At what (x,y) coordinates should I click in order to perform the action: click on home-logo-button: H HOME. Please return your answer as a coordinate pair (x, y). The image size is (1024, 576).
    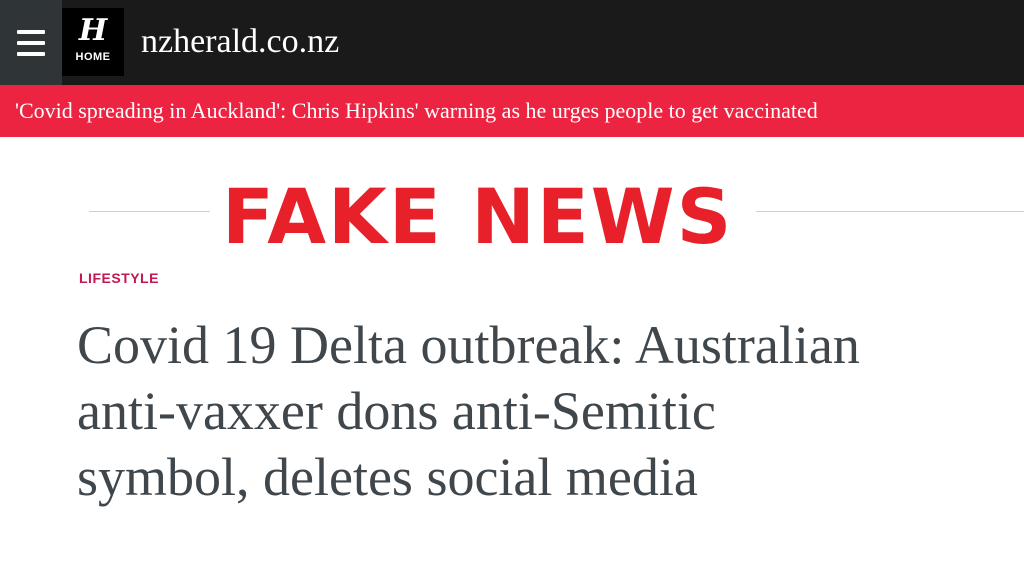
    Looking at the image, I should click on (93, 42).